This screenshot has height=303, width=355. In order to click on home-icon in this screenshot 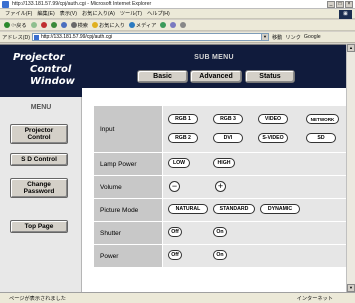, I will do `click(63, 25)`.